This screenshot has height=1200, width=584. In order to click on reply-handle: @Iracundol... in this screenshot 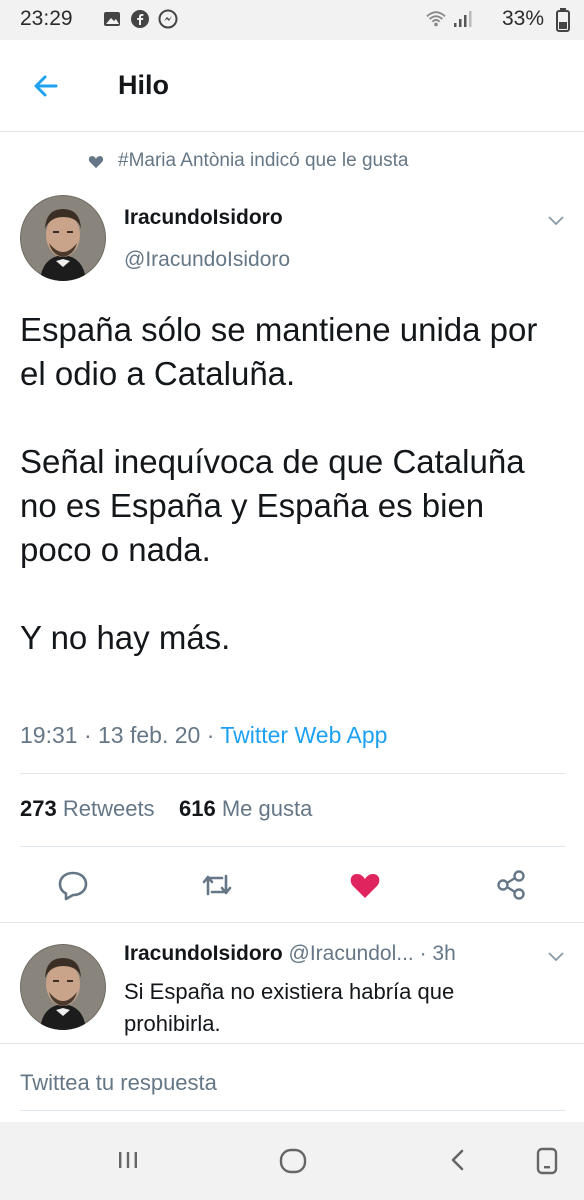, I will do `click(351, 953)`.